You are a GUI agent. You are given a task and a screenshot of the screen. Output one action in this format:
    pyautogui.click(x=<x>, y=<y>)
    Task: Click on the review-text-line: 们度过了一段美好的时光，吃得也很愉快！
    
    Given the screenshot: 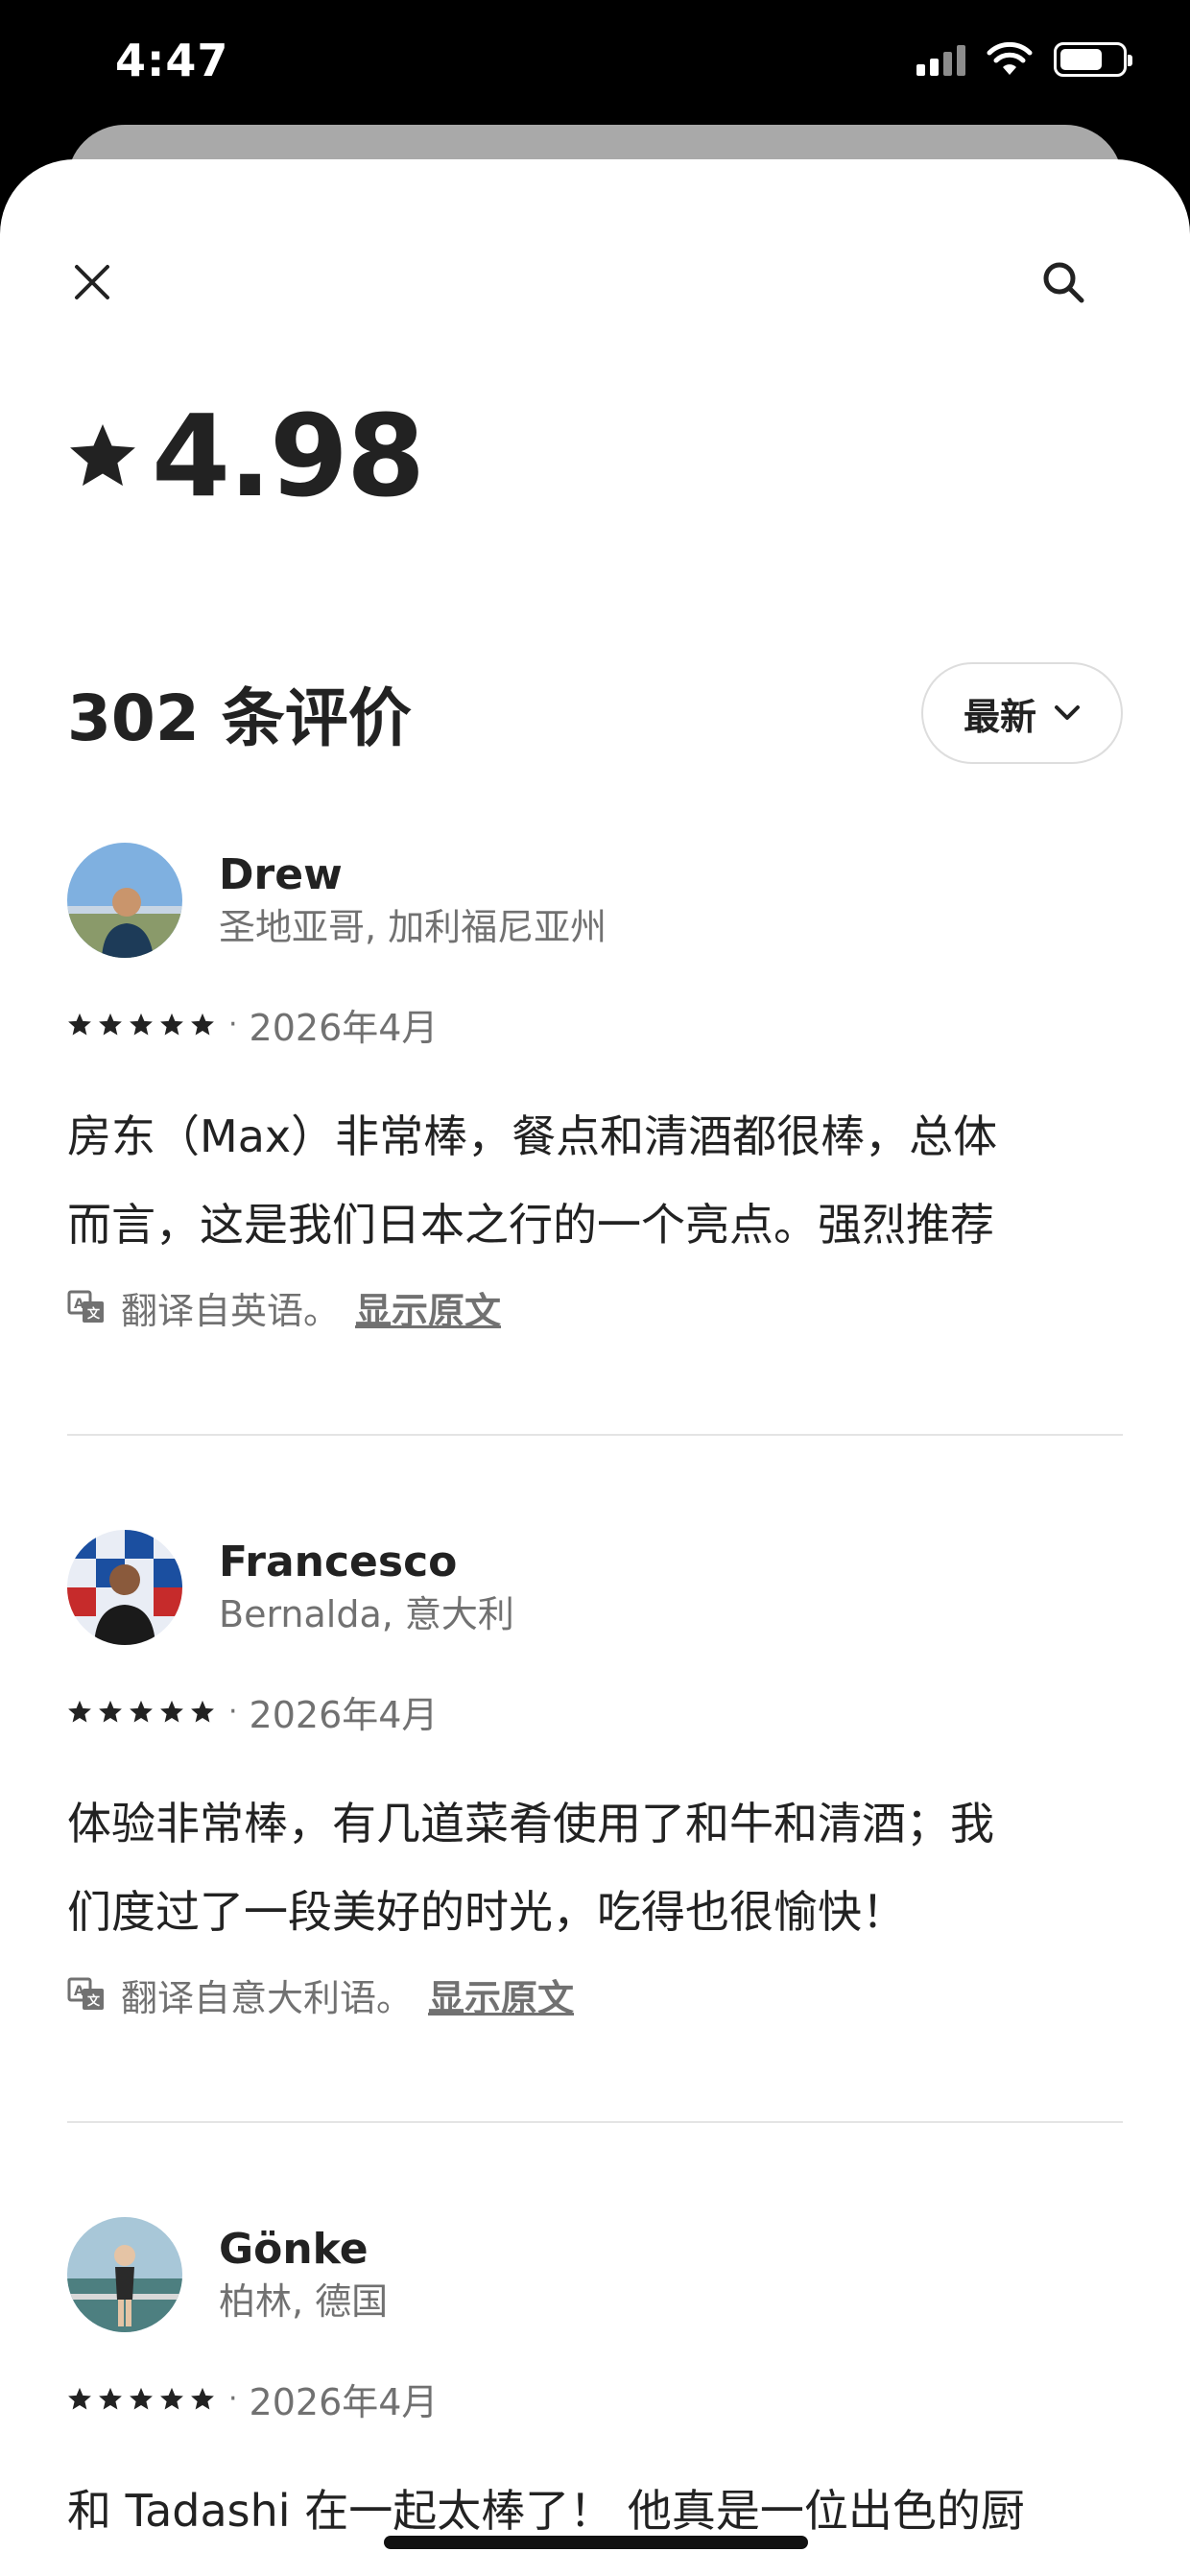 What is the action you would take?
    pyautogui.click(x=487, y=1912)
    